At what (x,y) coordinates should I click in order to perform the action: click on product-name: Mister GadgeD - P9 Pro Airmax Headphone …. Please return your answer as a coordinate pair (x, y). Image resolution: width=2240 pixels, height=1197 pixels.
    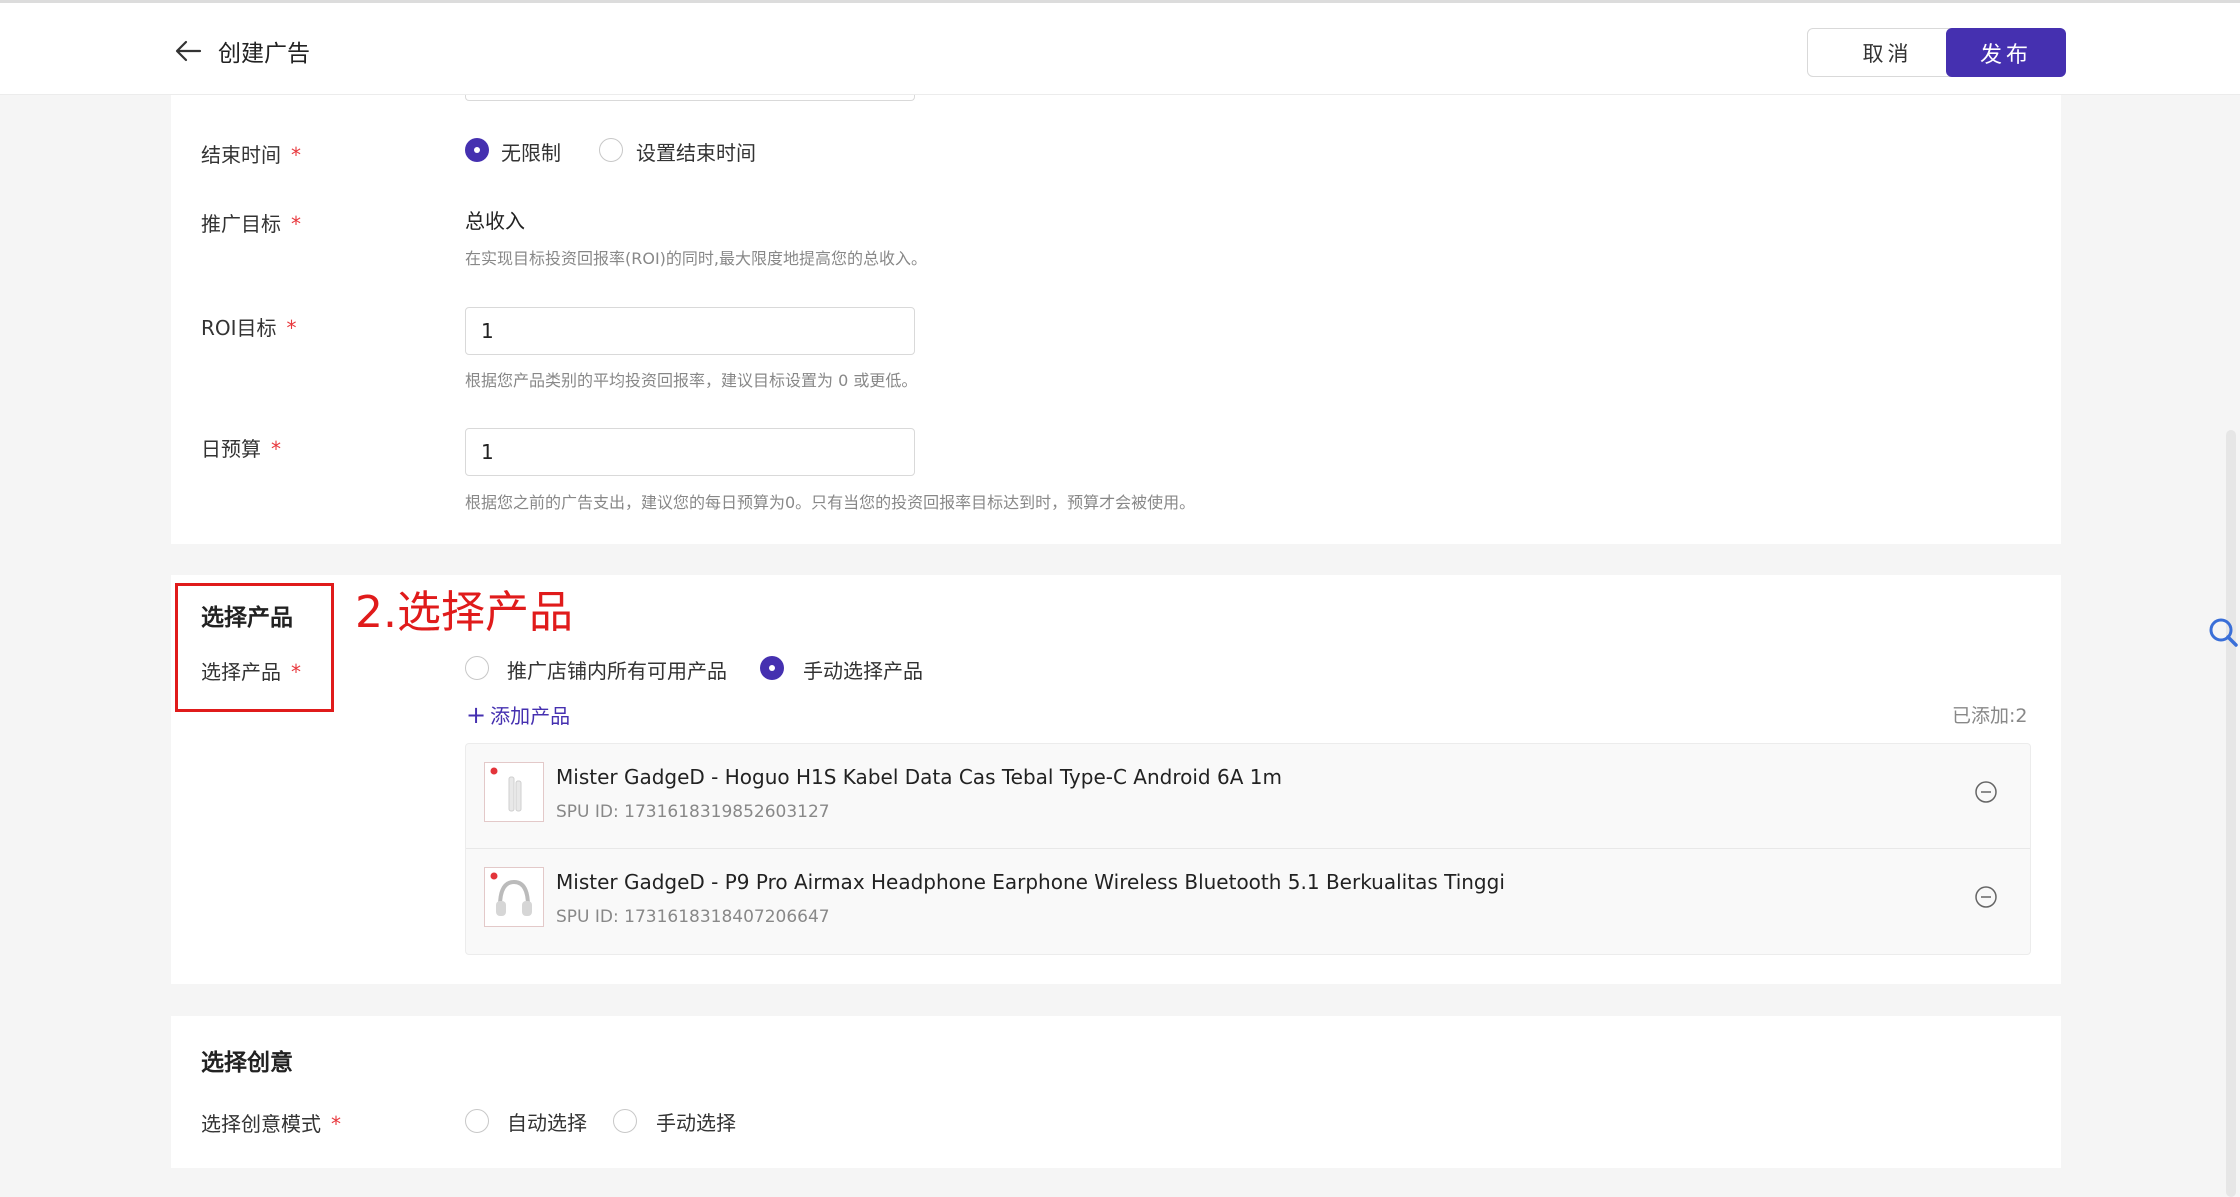
    Looking at the image, I should click on (1030, 882).